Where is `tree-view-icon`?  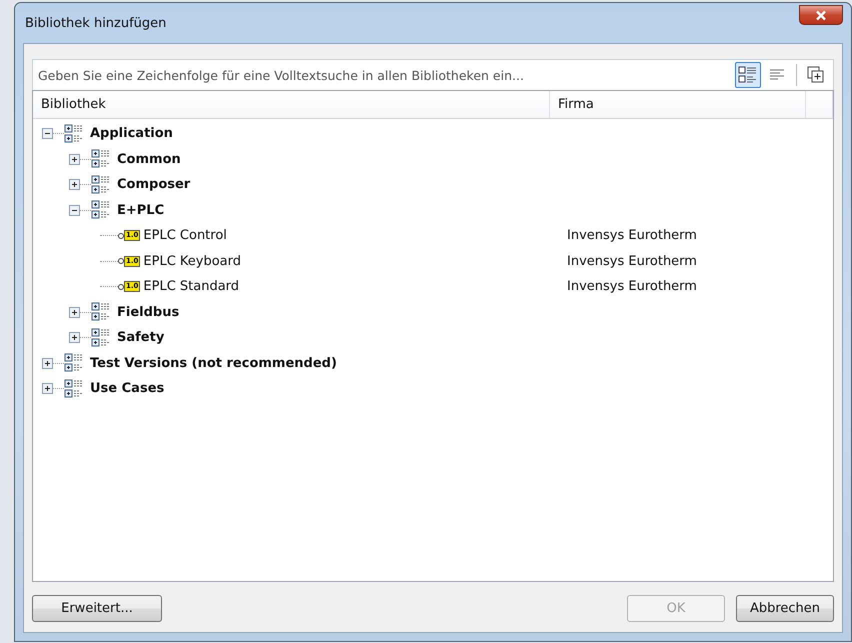 tree-view-icon is located at coordinates (748, 75).